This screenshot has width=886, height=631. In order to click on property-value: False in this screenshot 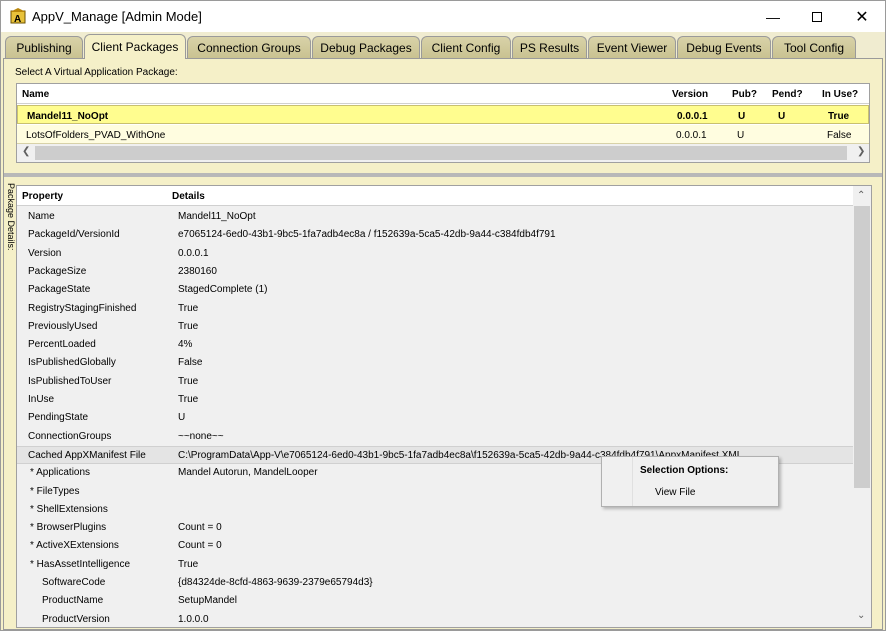, I will do `click(190, 363)`.